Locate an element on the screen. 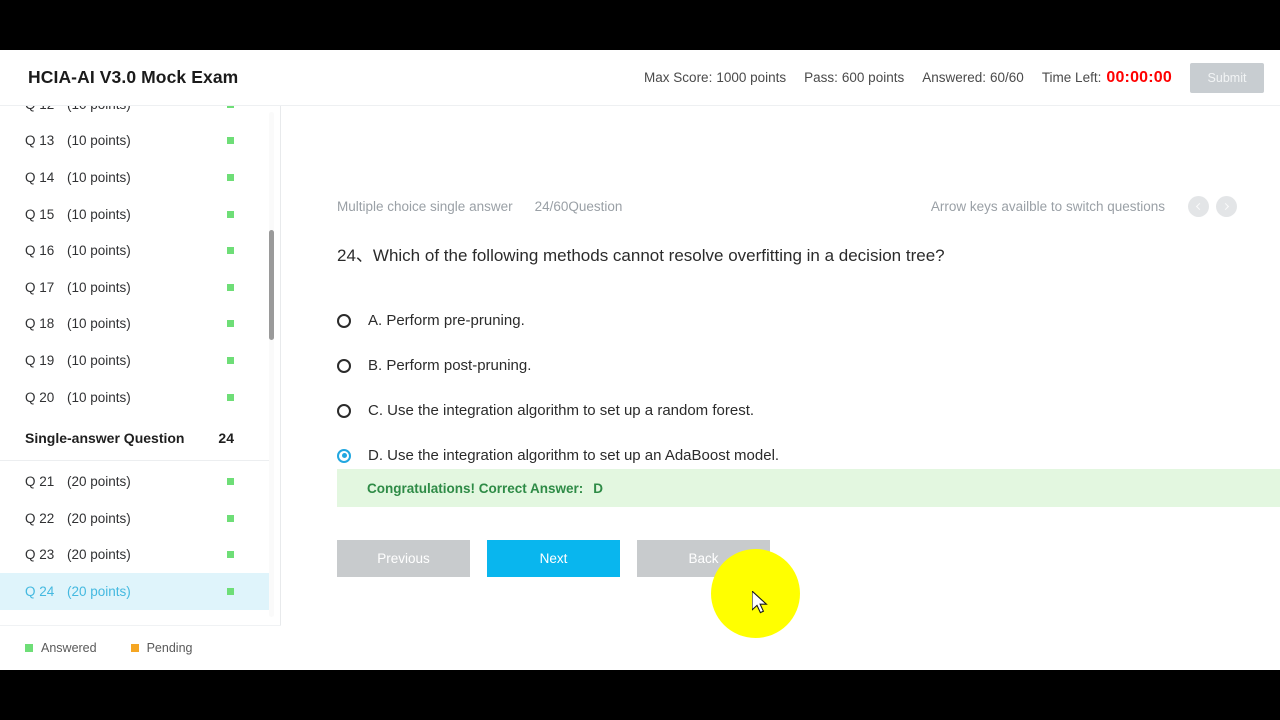 The height and width of the screenshot is (720, 1280). question-id: Q 18 is located at coordinates (40, 324).